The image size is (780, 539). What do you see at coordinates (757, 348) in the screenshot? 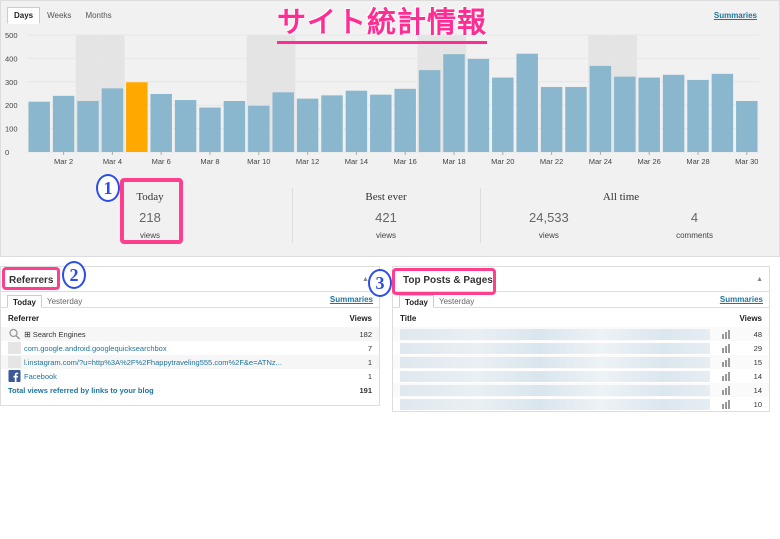
I see `top-post-views: 29` at bounding box center [757, 348].